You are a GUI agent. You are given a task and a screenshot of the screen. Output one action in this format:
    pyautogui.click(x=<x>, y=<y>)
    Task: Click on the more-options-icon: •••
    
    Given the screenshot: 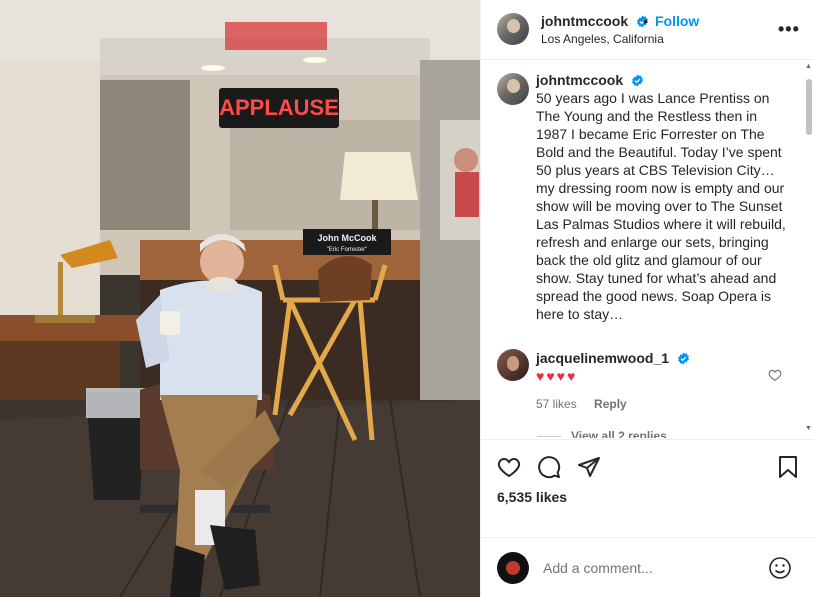 What is the action you would take?
    pyautogui.click(x=789, y=29)
    